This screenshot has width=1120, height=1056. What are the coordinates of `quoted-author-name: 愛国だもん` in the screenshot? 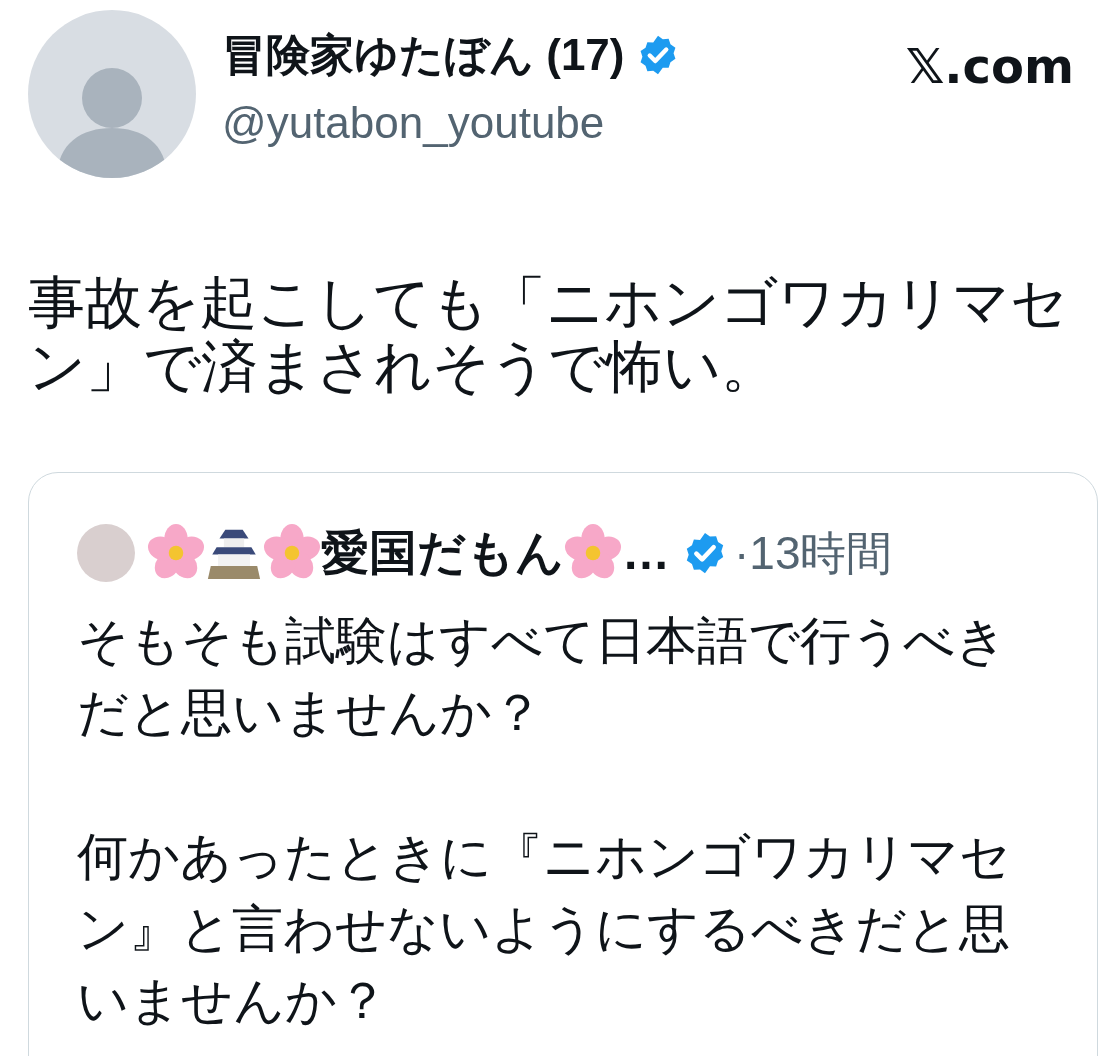 It's located at (442, 553).